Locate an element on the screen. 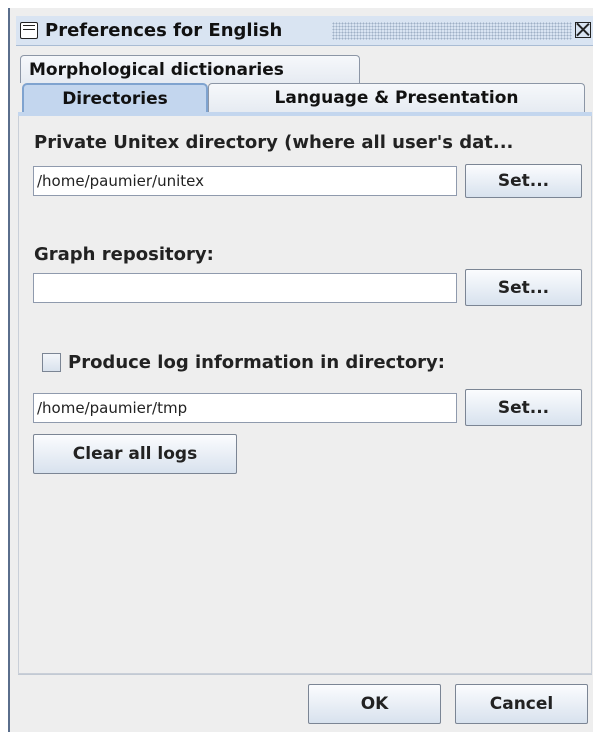 The image size is (593, 738). tab-language-presentation: Language & Presentation is located at coordinates (396, 97).